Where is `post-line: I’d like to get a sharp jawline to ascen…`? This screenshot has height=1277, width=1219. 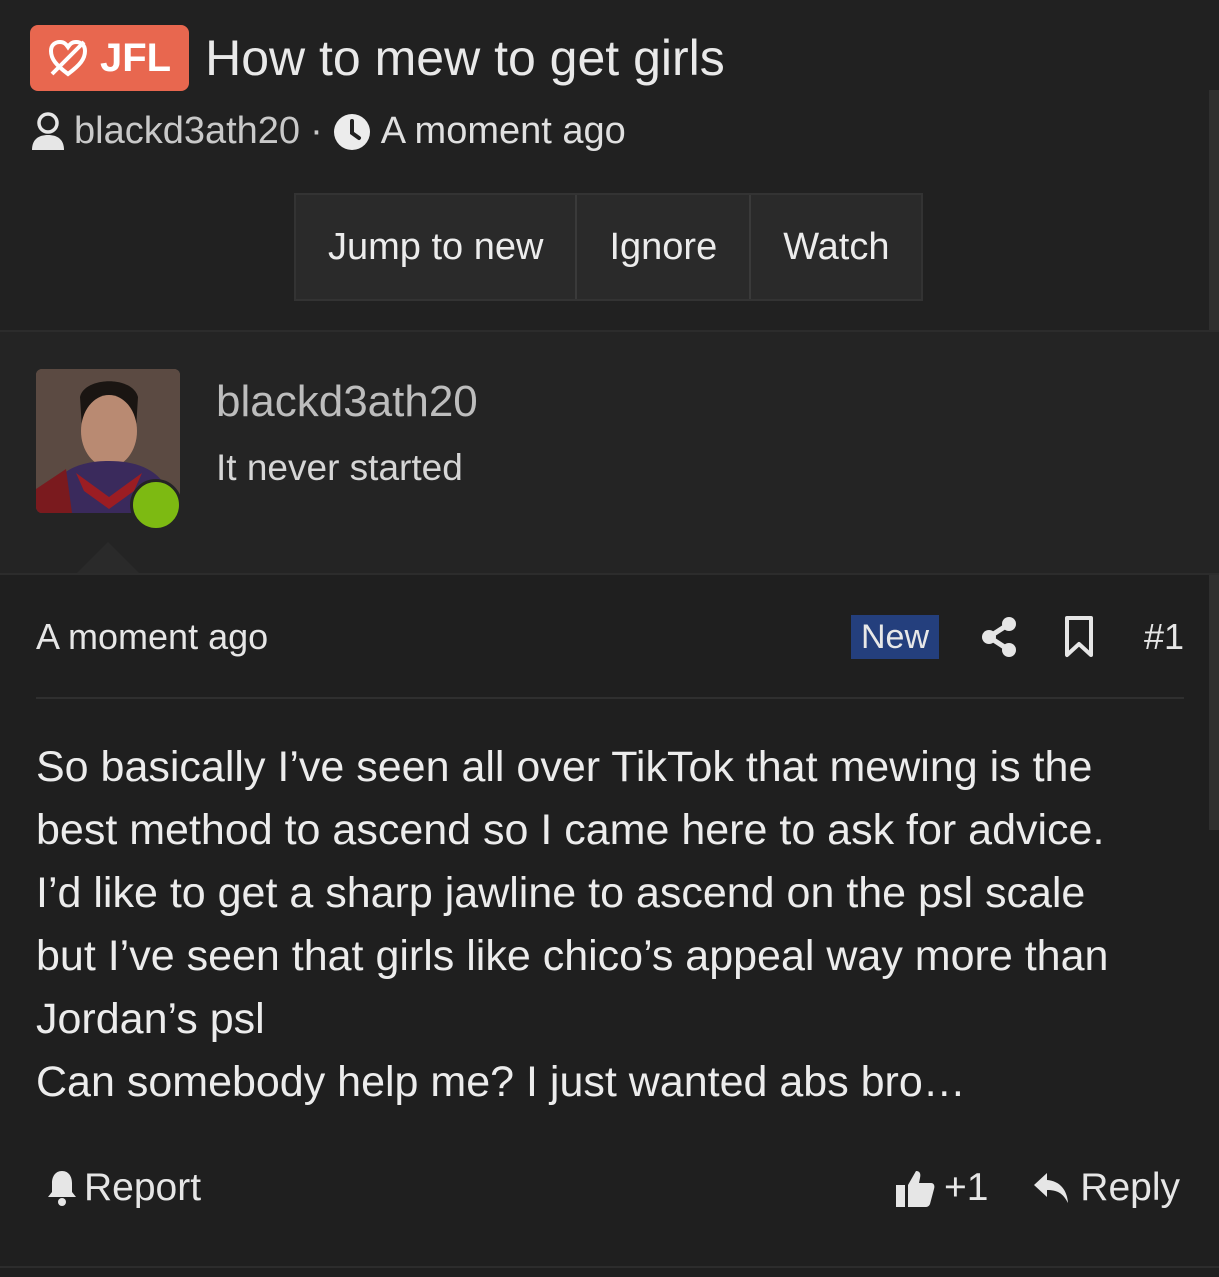
post-line: I’d like to get a sharp jawline to ascen… is located at coordinates (561, 893).